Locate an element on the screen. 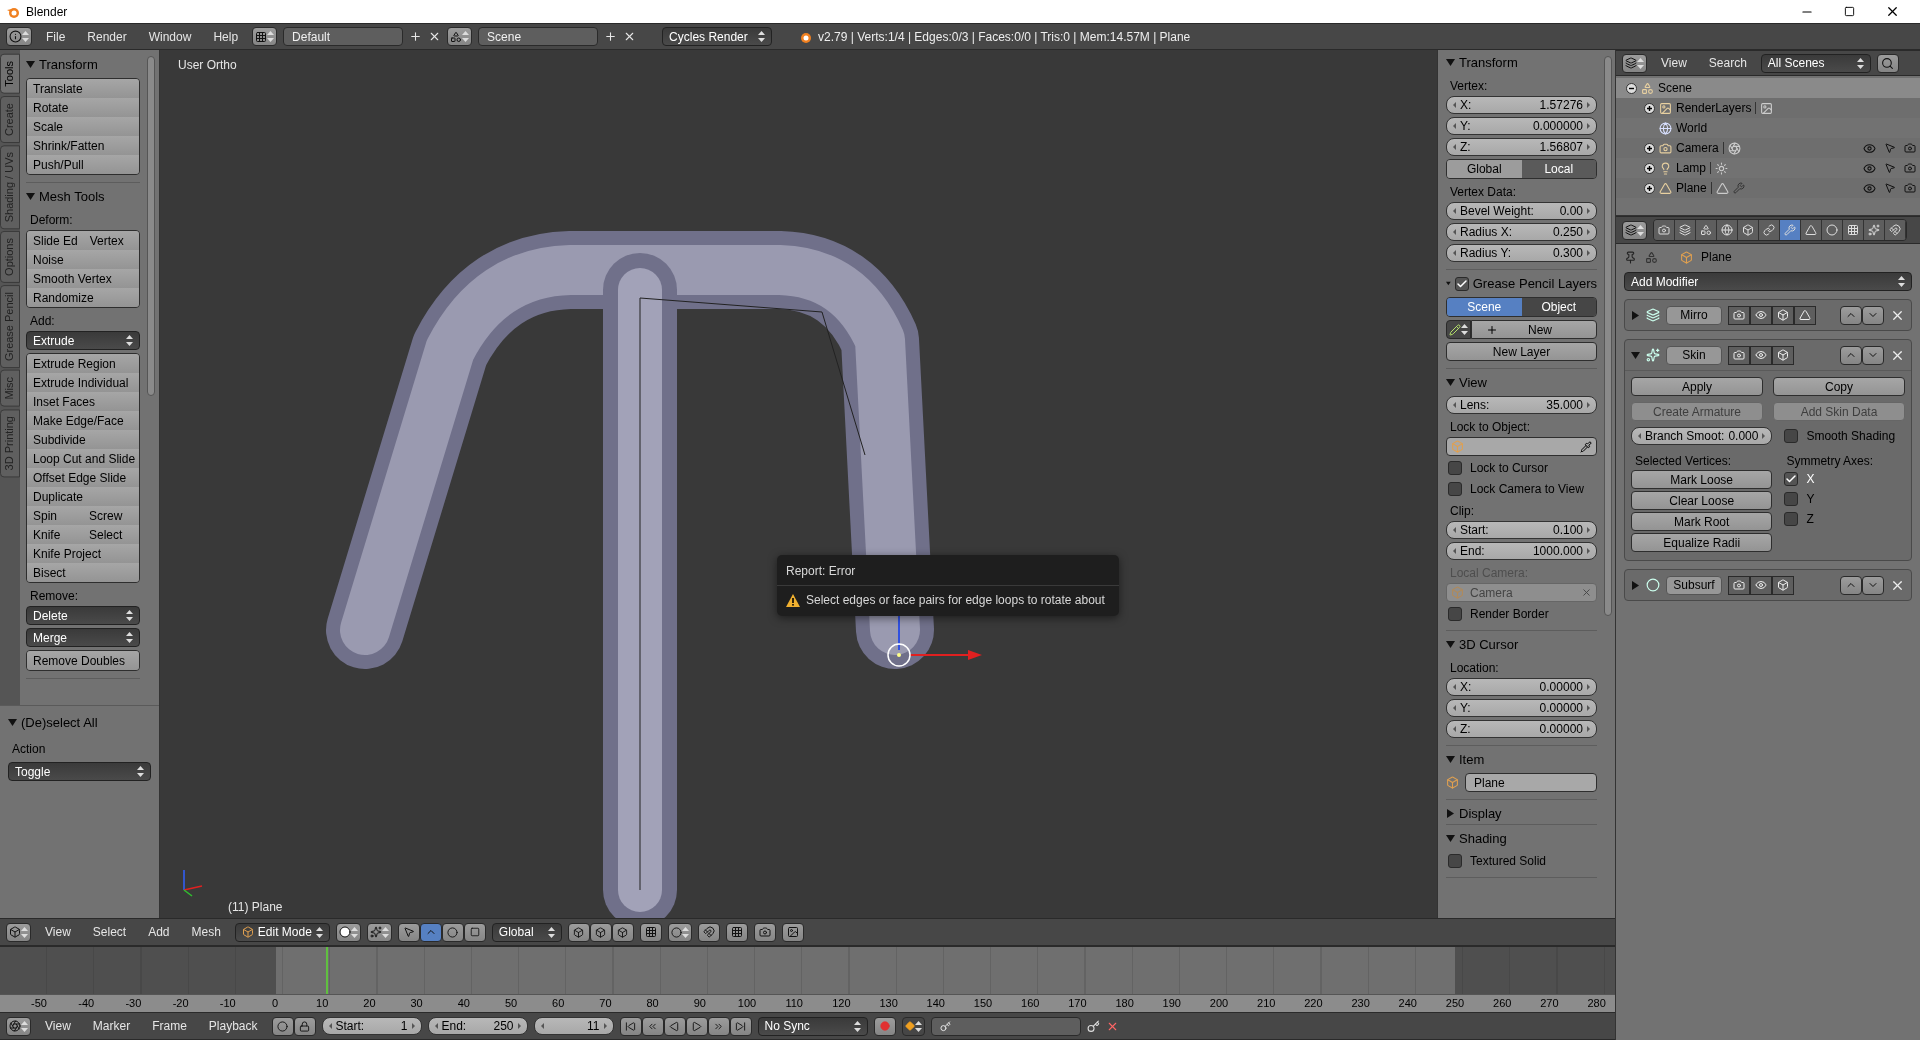 The height and width of the screenshot is (1040, 1920). camera-icon is located at coordinates (1910, 168).